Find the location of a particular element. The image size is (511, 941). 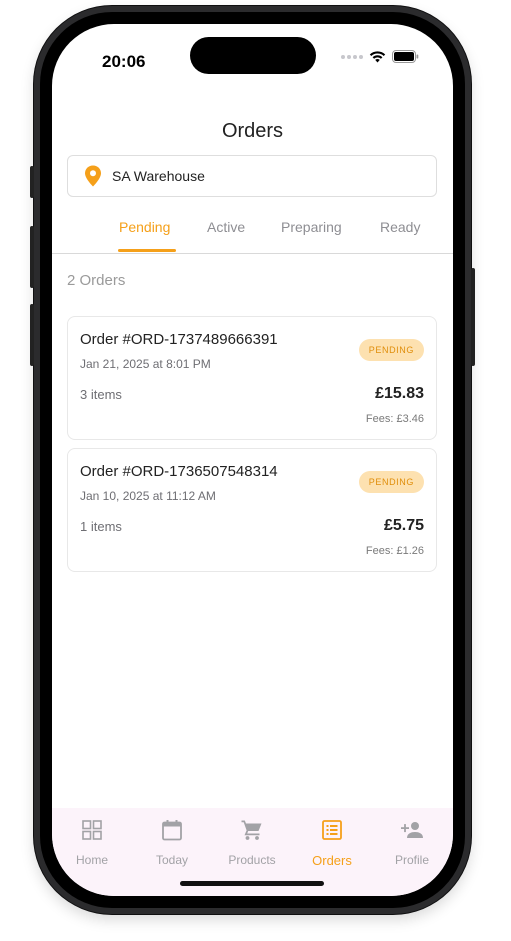

power-button is located at coordinates (473, 317).